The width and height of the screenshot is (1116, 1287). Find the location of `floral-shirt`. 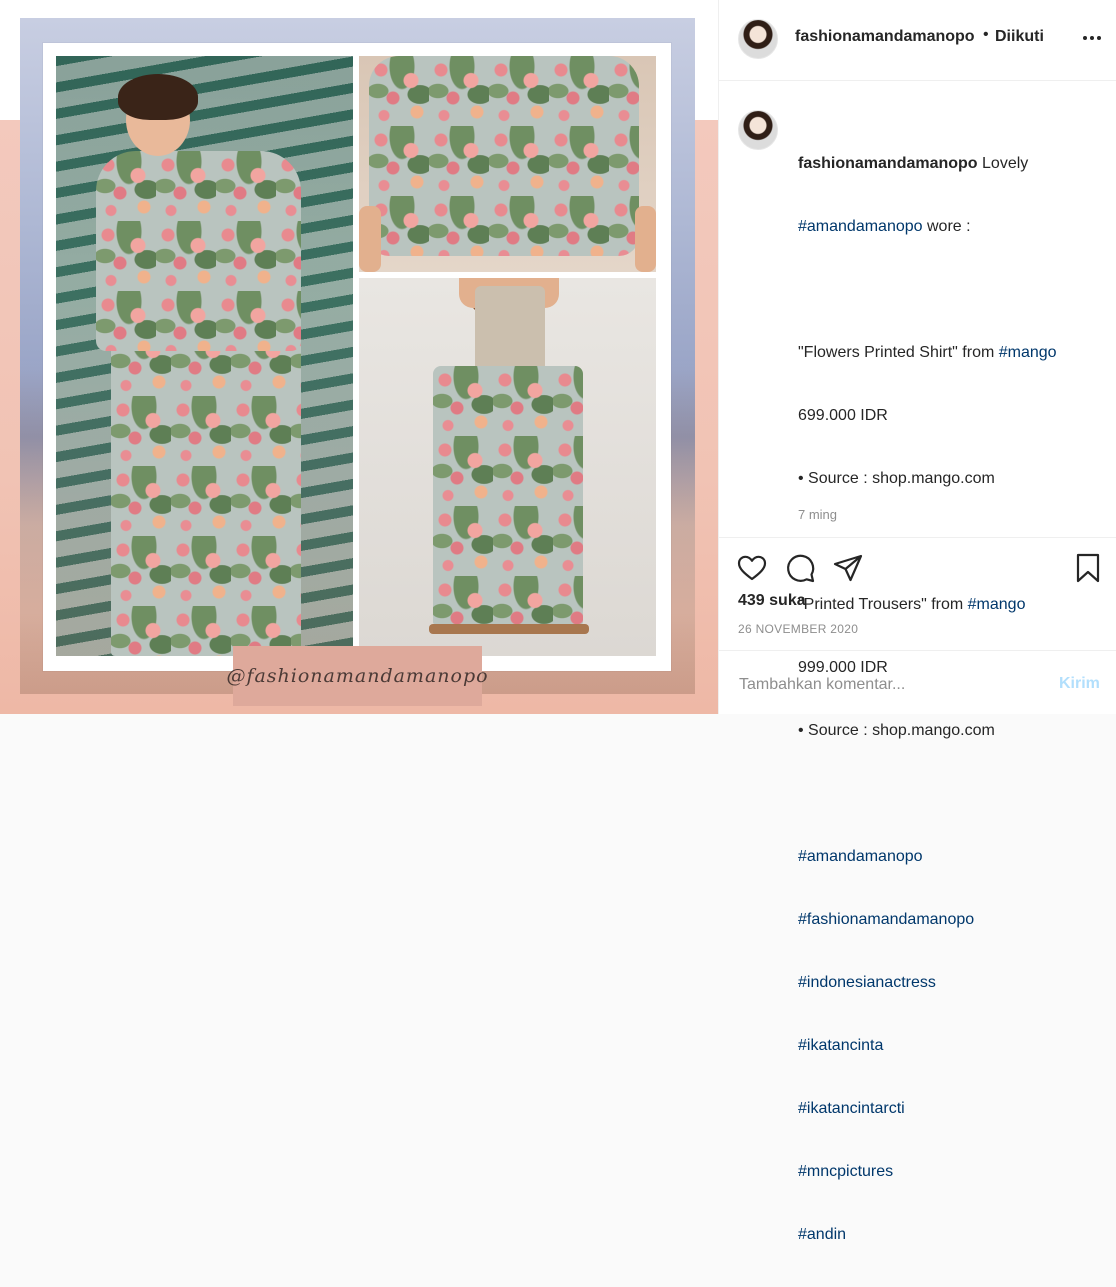

floral-shirt is located at coordinates (198, 251).